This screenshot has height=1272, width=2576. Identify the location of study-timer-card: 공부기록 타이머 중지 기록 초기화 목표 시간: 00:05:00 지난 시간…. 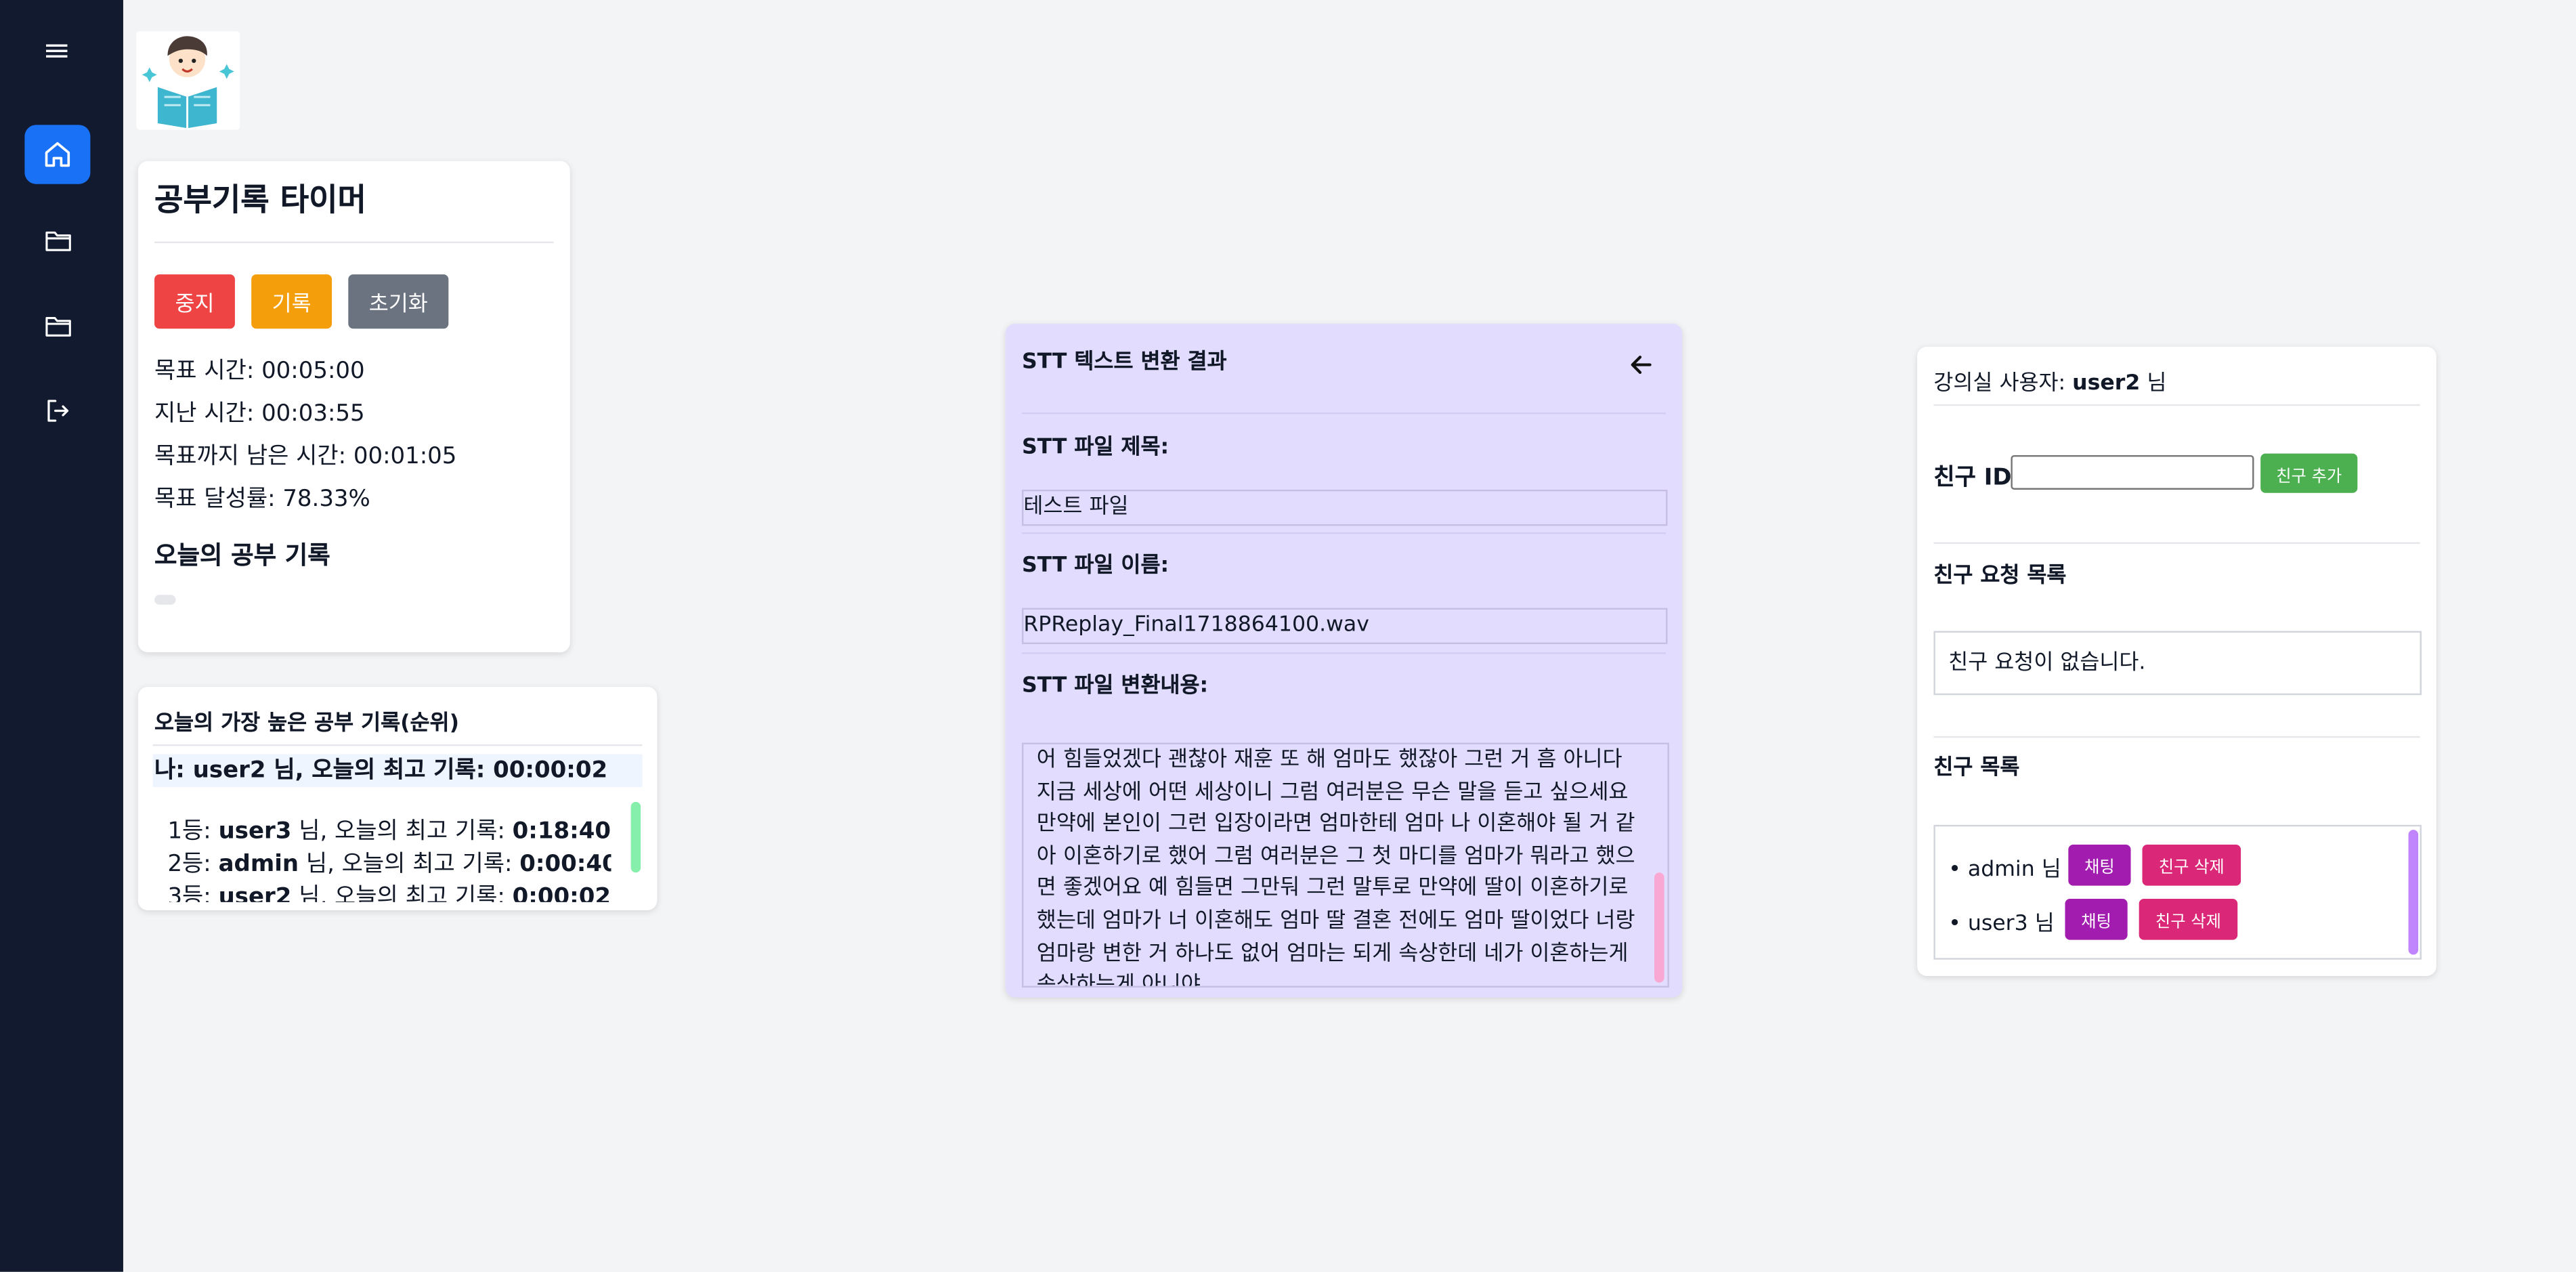
(353, 407).